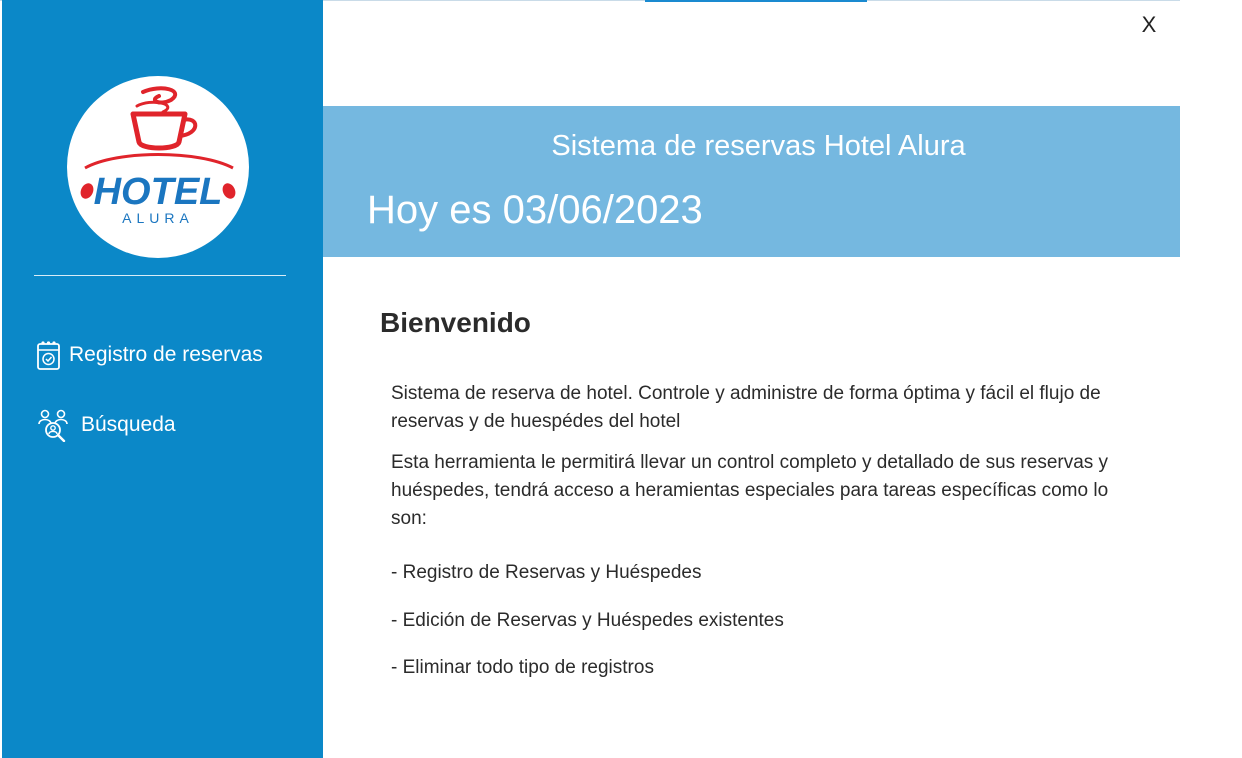  What do you see at coordinates (756, 1) in the screenshot?
I see `window-top-accent` at bounding box center [756, 1].